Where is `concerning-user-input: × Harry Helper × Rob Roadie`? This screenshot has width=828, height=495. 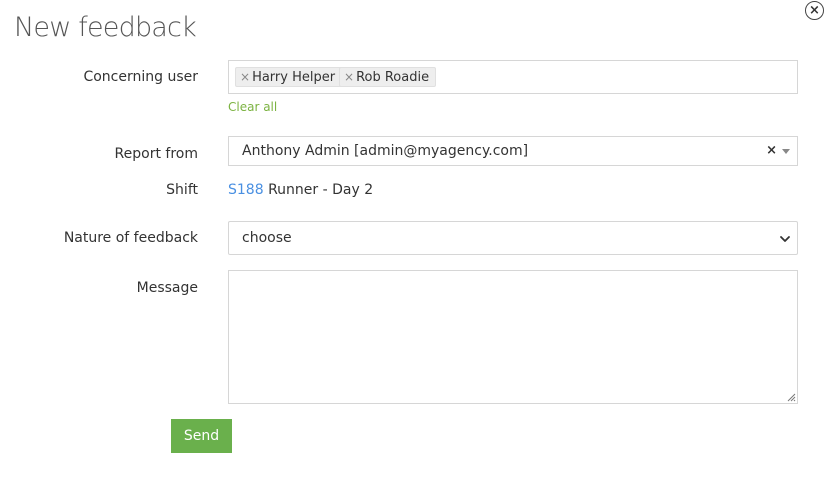
concerning-user-input: × Harry Helper × Rob Roadie is located at coordinates (513, 77).